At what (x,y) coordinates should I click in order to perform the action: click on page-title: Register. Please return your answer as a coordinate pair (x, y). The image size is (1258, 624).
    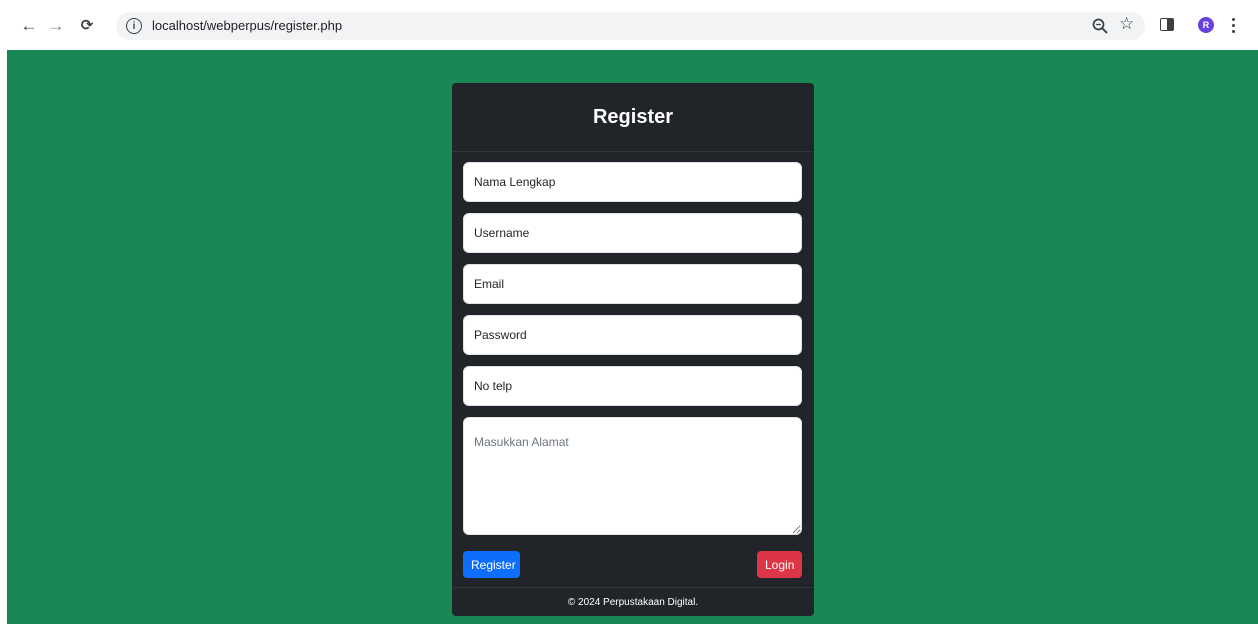
    Looking at the image, I should click on (633, 116).